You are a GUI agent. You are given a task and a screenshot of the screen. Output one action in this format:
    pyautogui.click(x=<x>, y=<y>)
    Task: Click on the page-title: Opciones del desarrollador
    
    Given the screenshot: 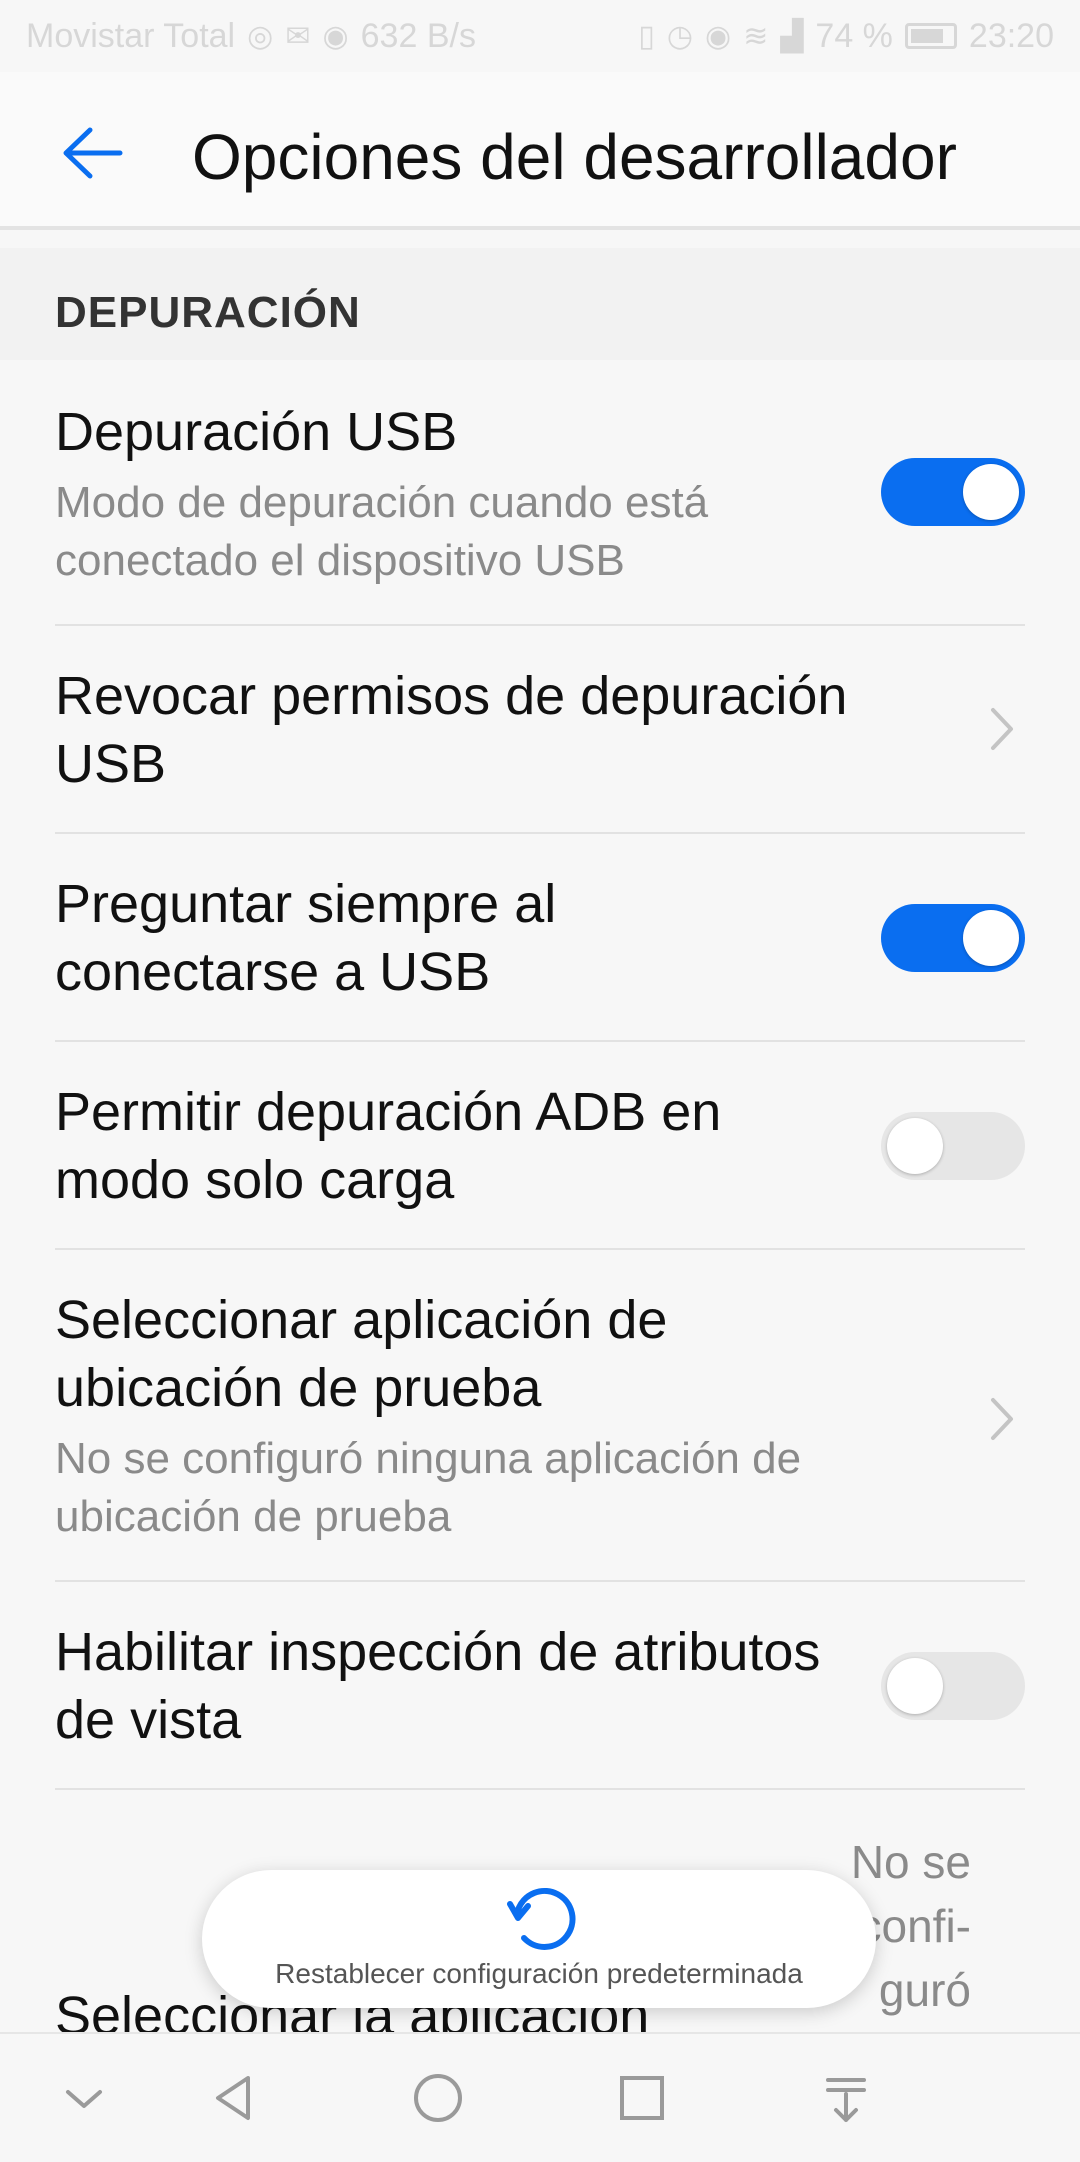 What is the action you would take?
    pyautogui.click(x=574, y=157)
    